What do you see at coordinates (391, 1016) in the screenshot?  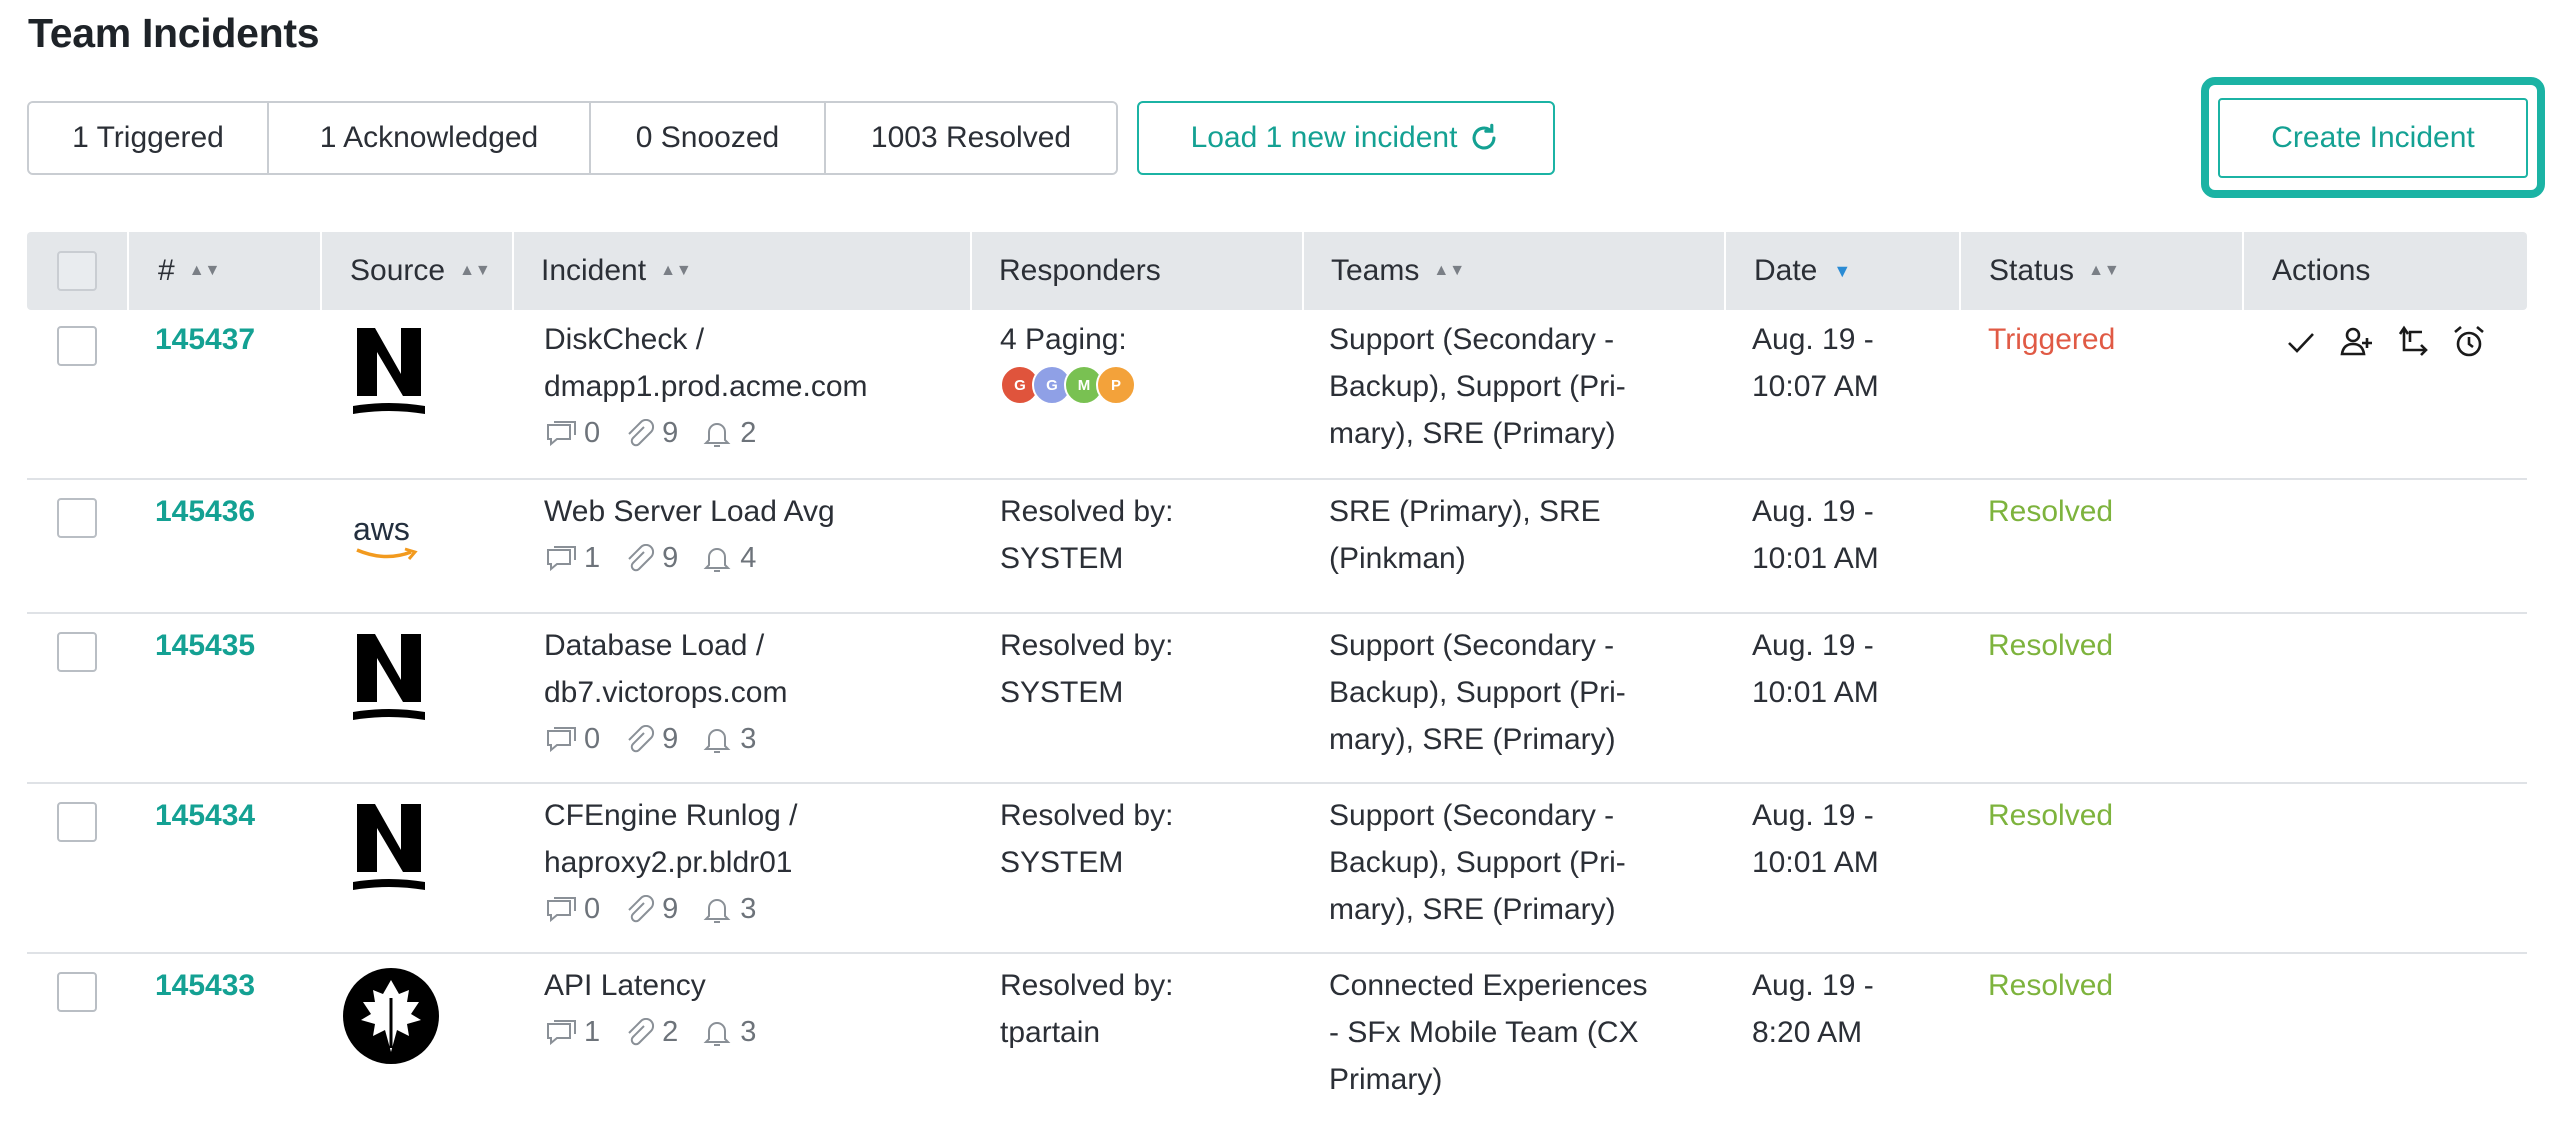 I see `leaf-mark` at bounding box center [391, 1016].